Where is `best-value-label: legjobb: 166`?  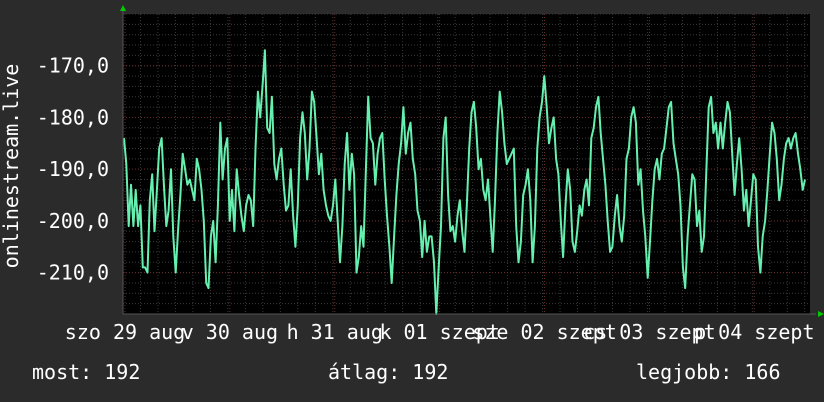
best-value-label: legjobb: 166 is located at coordinates (708, 372).